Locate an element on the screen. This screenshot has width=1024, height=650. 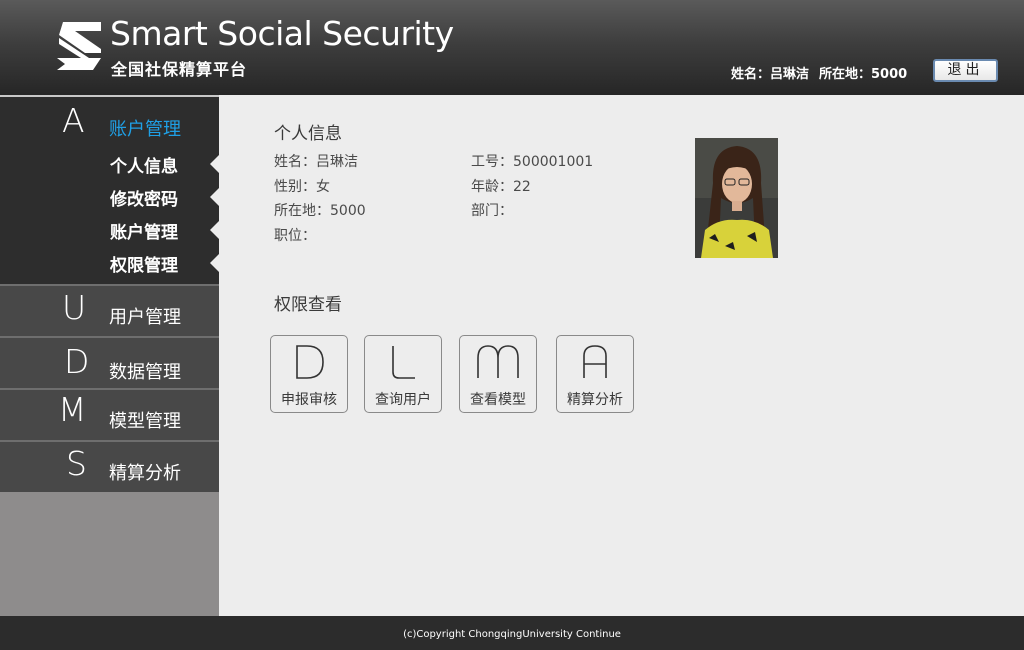
perm-tile-actuarial: 精算分析 is located at coordinates (595, 374).